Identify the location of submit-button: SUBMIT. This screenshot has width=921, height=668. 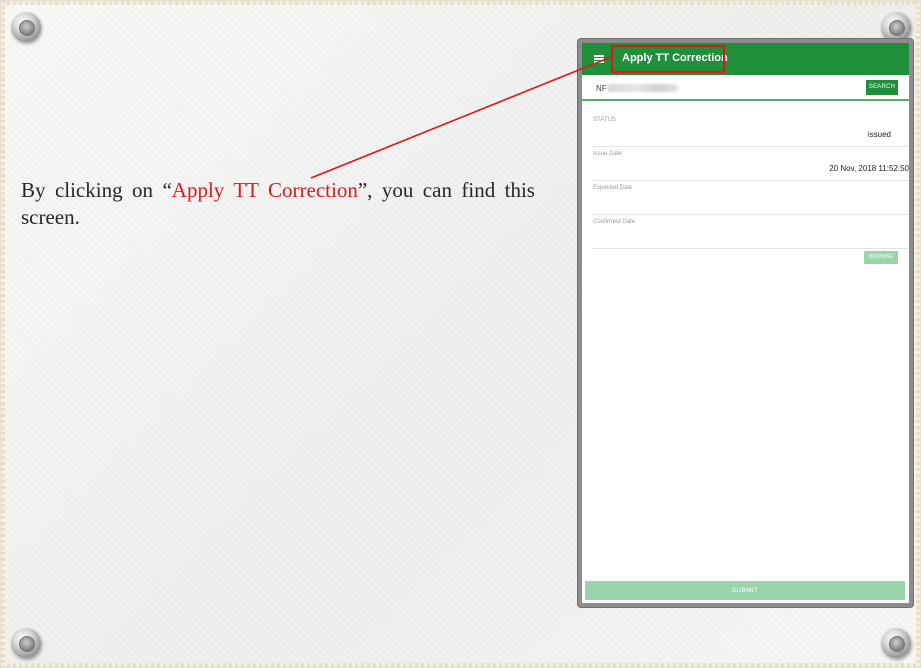
(745, 590).